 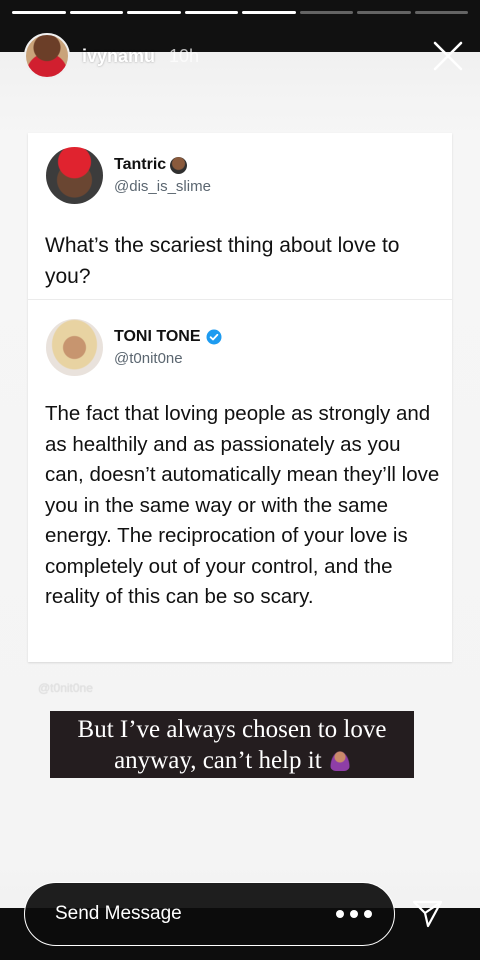 I want to click on paper-plane-icon, so click(x=427, y=914).